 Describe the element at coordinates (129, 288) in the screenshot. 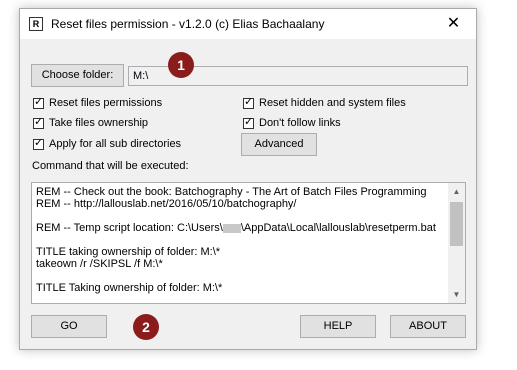

I see `command-line: TITLE Taking ownership of folder: M:\*` at that location.